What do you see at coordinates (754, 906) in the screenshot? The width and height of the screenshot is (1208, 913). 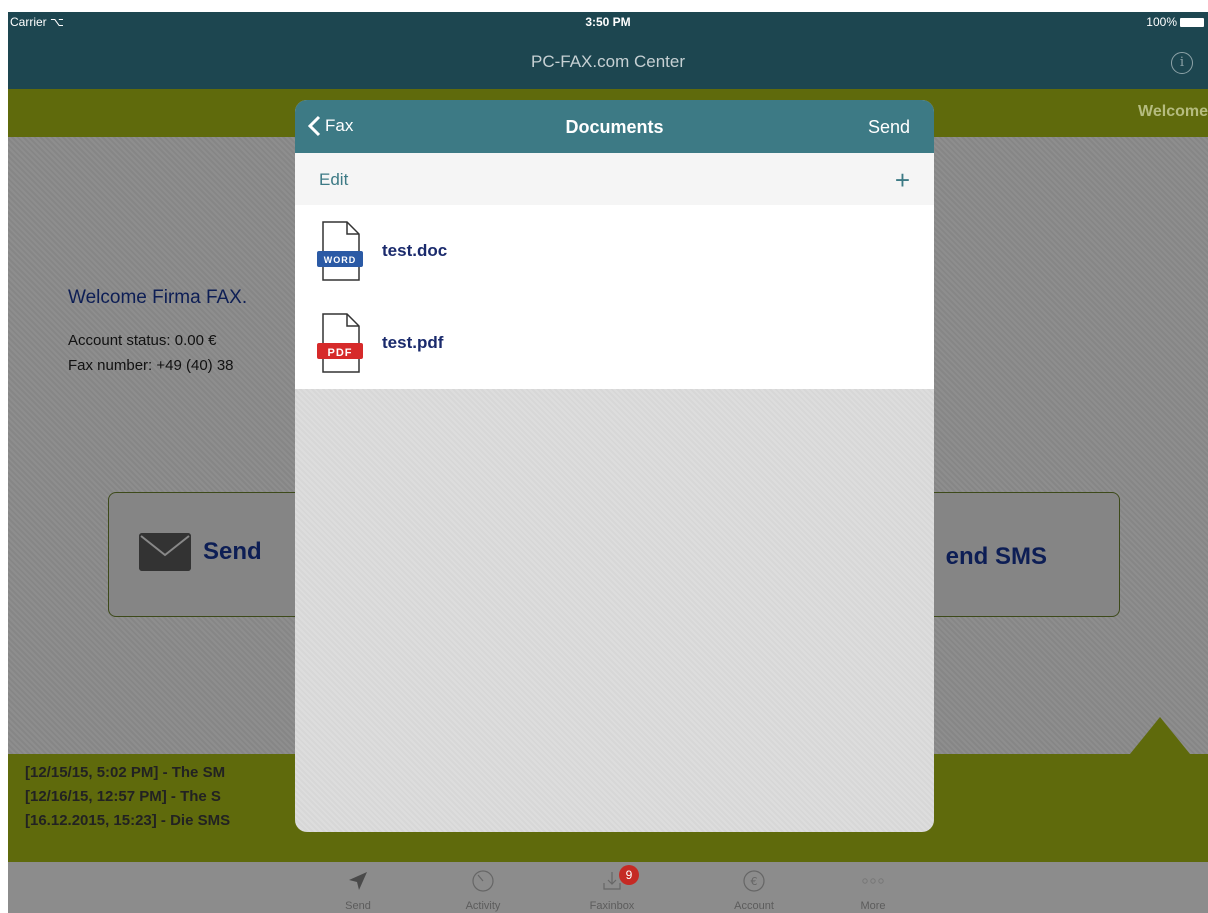 I see `tab-label: Account` at bounding box center [754, 906].